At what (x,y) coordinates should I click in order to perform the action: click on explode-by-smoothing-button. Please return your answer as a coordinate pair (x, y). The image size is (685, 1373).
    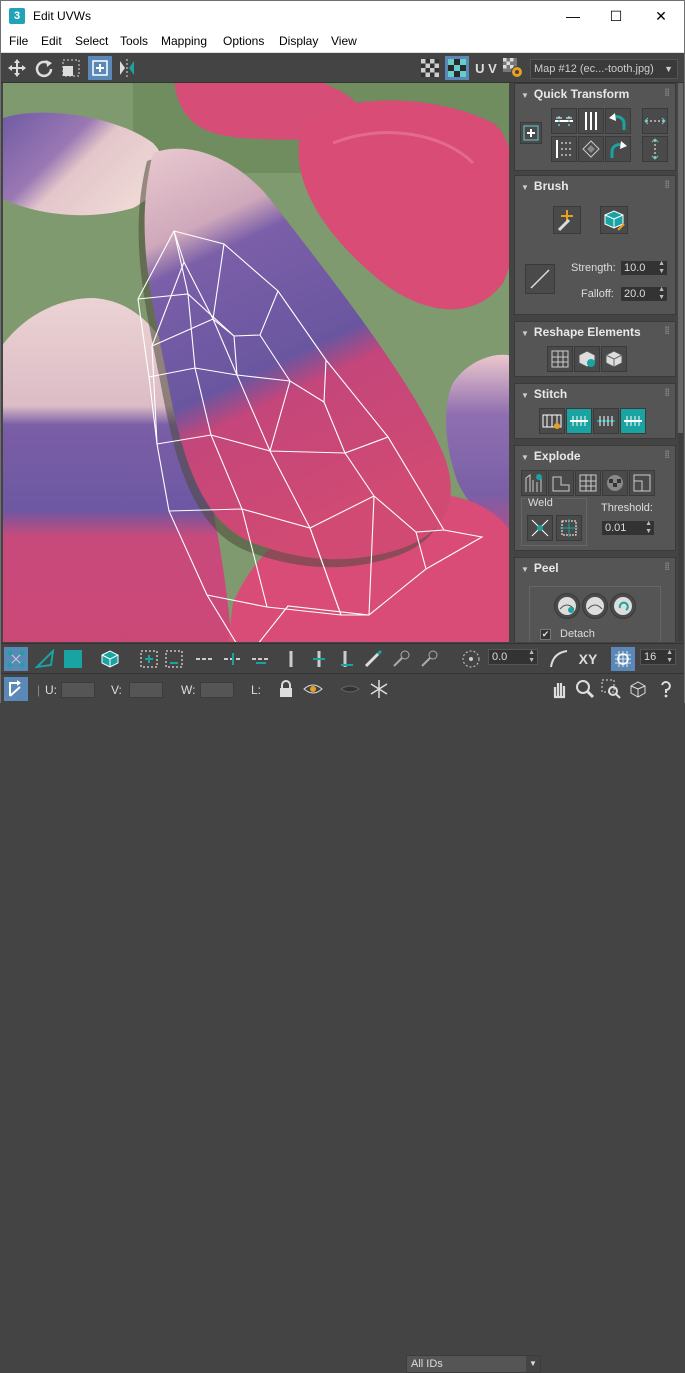
    Looking at the image, I should click on (561, 483).